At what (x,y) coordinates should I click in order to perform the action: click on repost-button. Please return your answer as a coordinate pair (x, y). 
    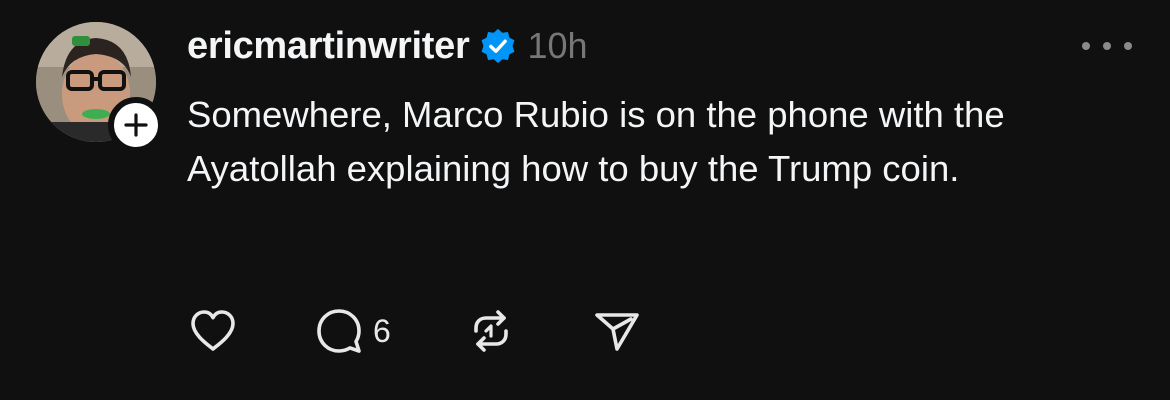
    Looking at the image, I should click on (491, 331).